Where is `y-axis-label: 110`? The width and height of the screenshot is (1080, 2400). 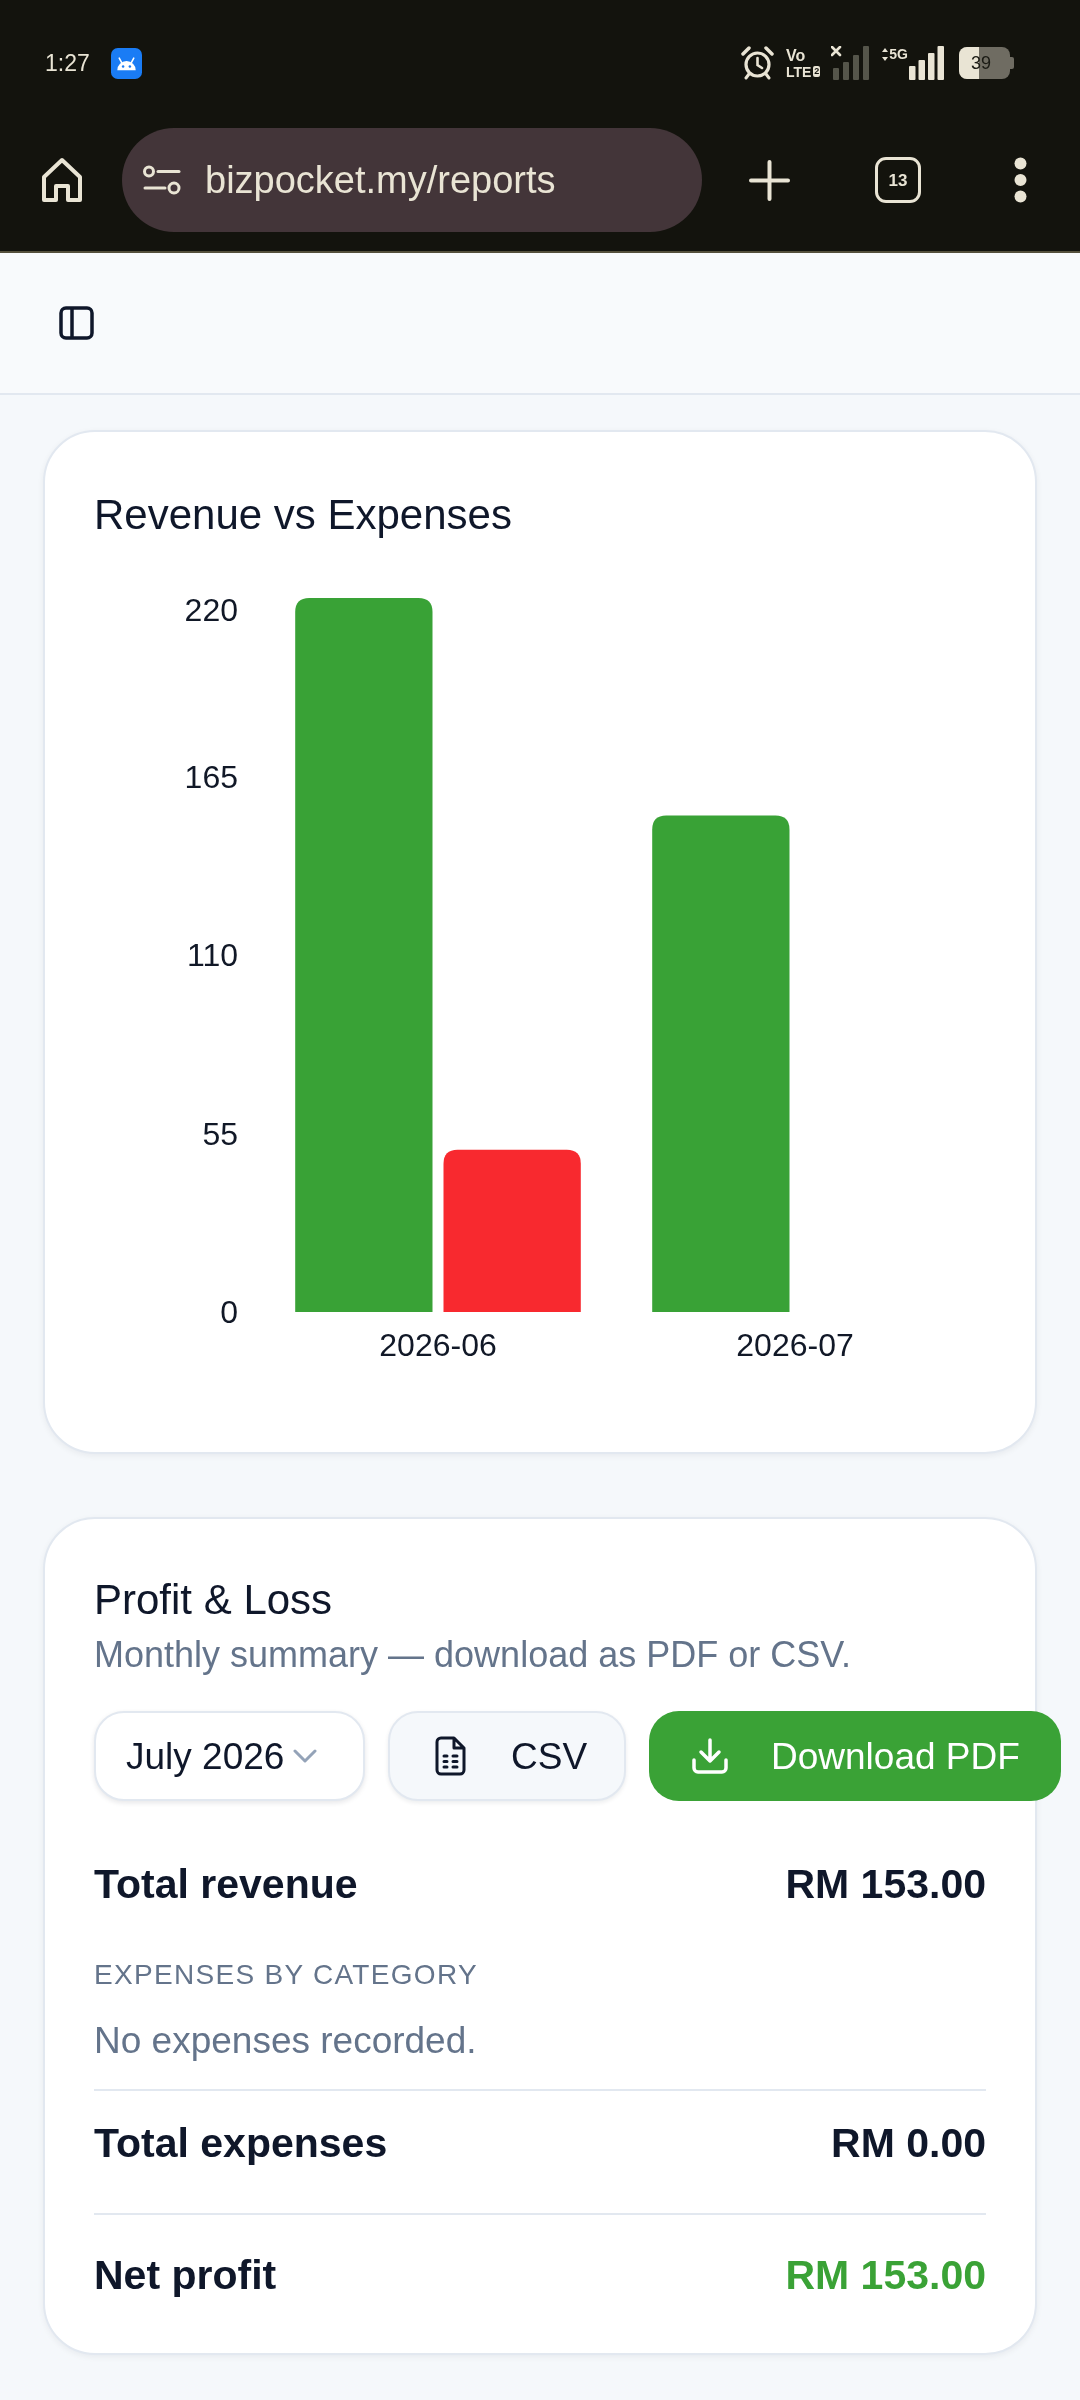 y-axis-label: 110 is located at coordinates (212, 955).